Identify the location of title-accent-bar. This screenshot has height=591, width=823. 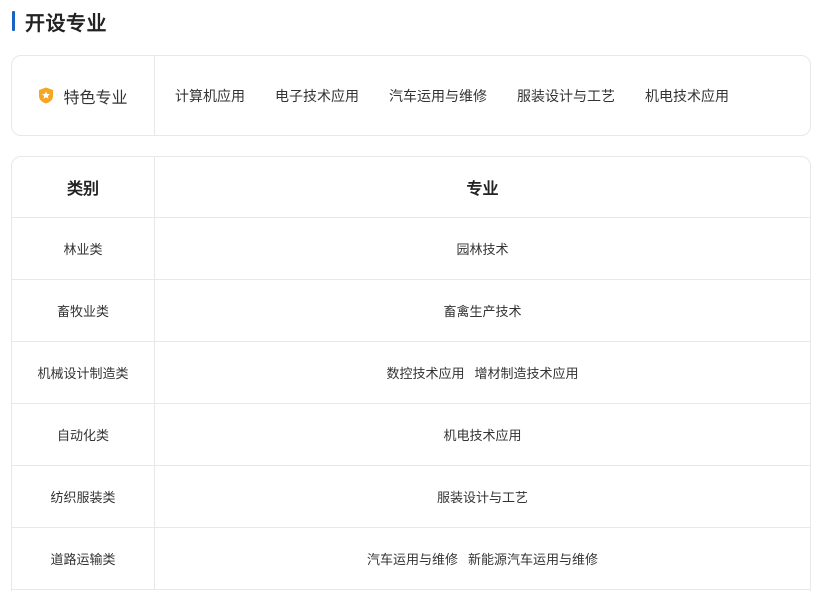
(13, 21).